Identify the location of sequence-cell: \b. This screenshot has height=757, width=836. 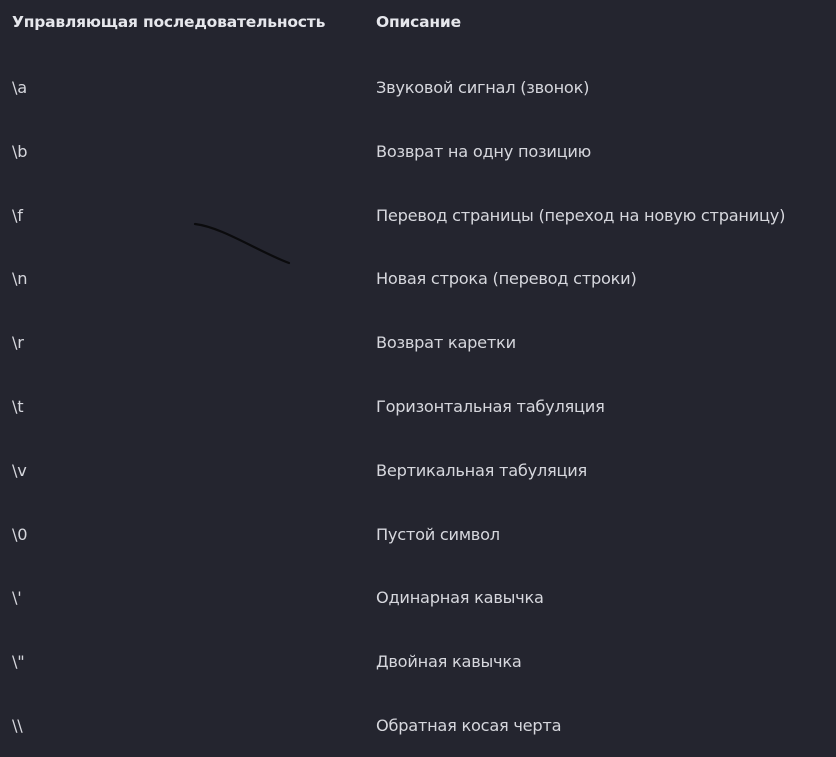
(20, 151).